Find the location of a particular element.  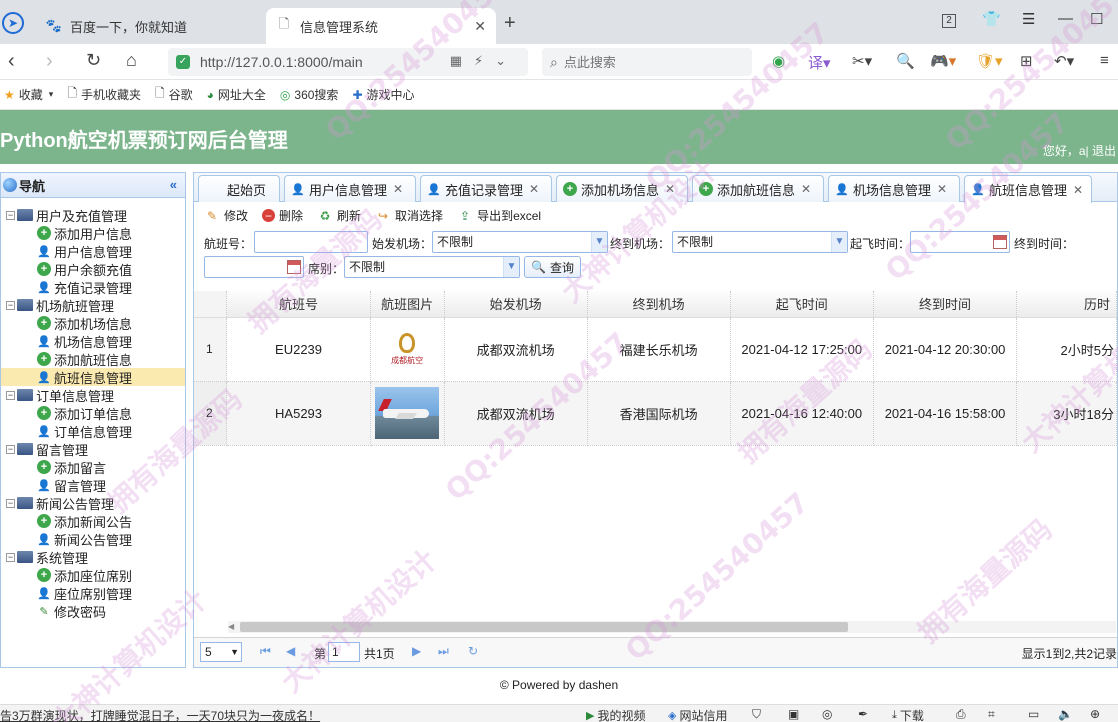

nav-item: 👤 机场信息管理 is located at coordinates (93, 341).